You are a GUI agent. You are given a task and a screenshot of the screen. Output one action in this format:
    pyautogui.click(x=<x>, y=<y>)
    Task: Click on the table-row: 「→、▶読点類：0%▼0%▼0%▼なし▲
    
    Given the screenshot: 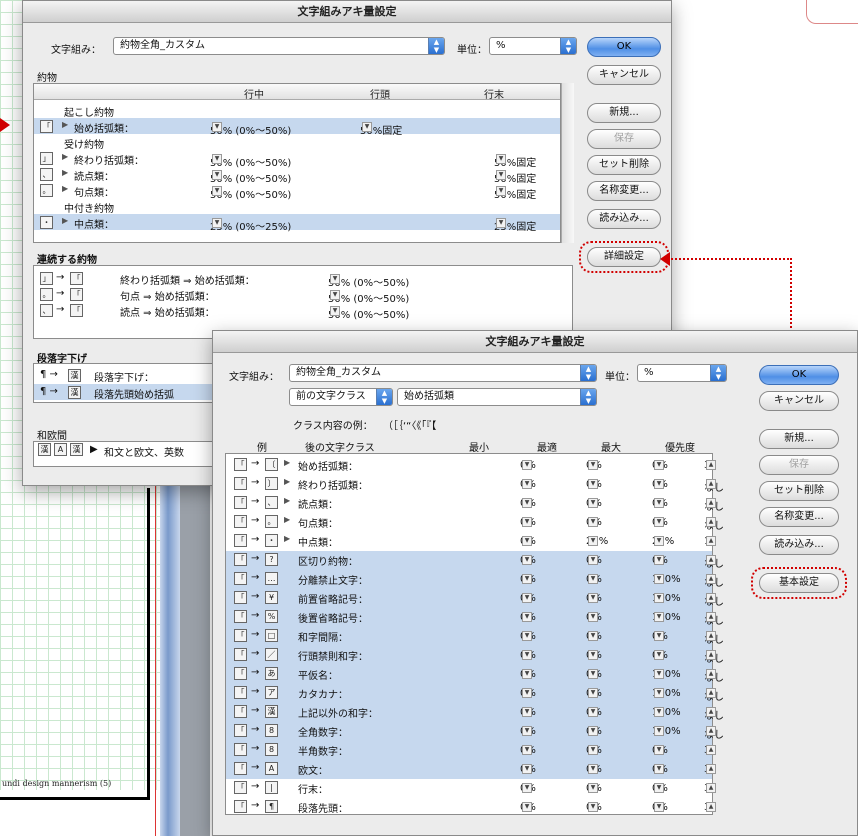 What is the action you would take?
    pyautogui.click(x=475, y=503)
    